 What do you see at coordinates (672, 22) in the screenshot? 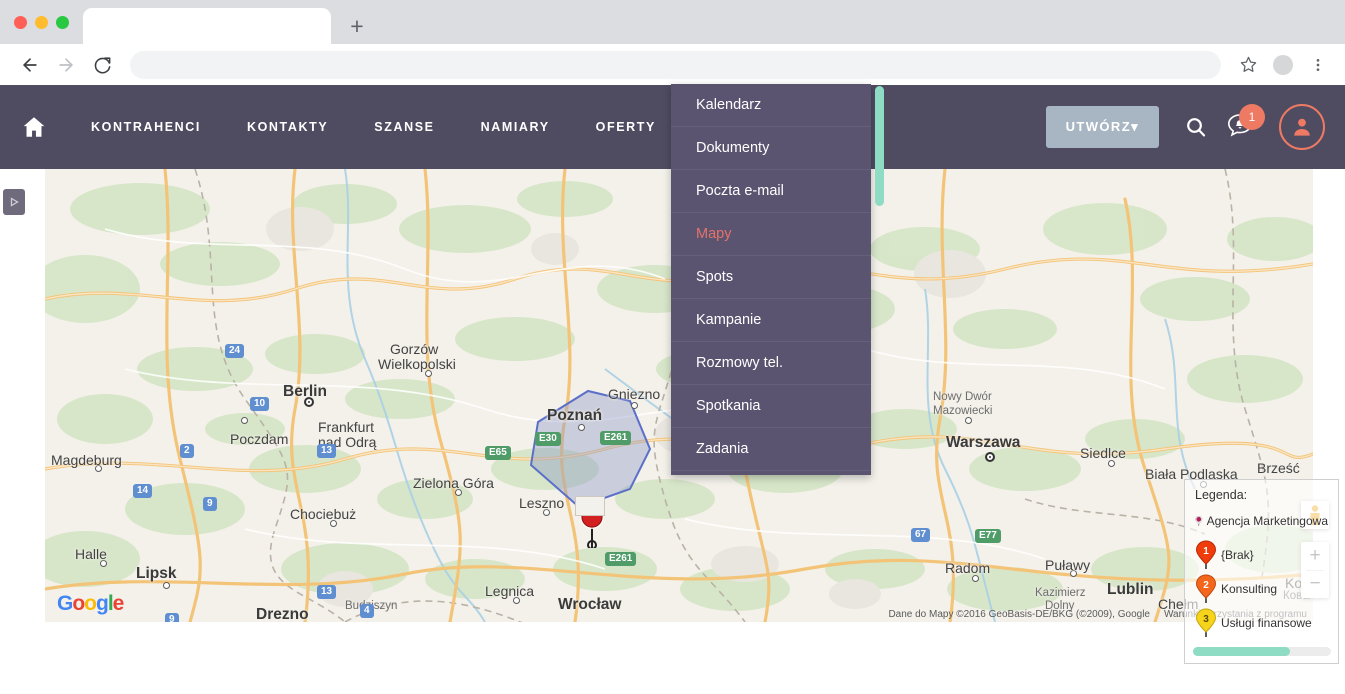
I see `browser-tabstrip: +` at bounding box center [672, 22].